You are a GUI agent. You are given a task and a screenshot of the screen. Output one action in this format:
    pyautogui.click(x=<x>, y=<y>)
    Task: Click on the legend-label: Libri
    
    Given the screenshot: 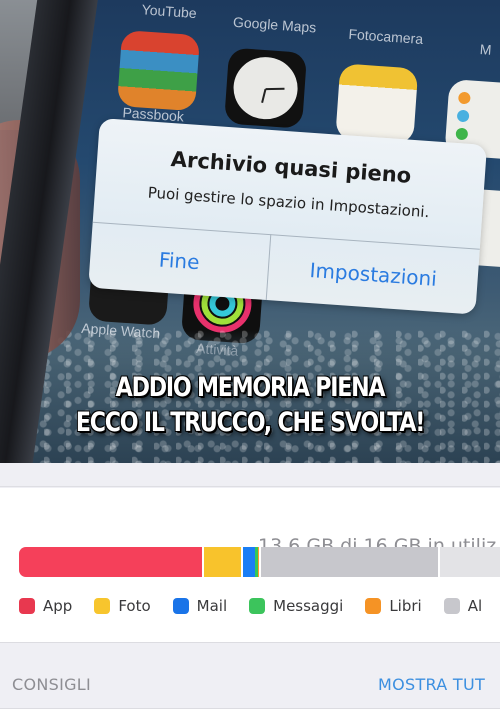 What is the action you would take?
    pyautogui.click(x=405, y=606)
    